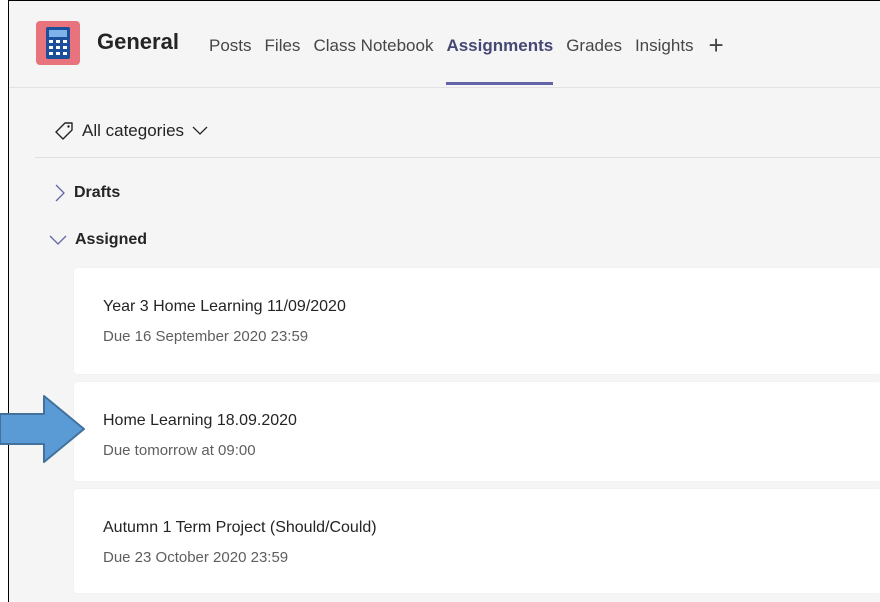  What do you see at coordinates (240, 527) in the screenshot?
I see `assignment-title: Autumn 1 Term Project (Should/Could)` at bounding box center [240, 527].